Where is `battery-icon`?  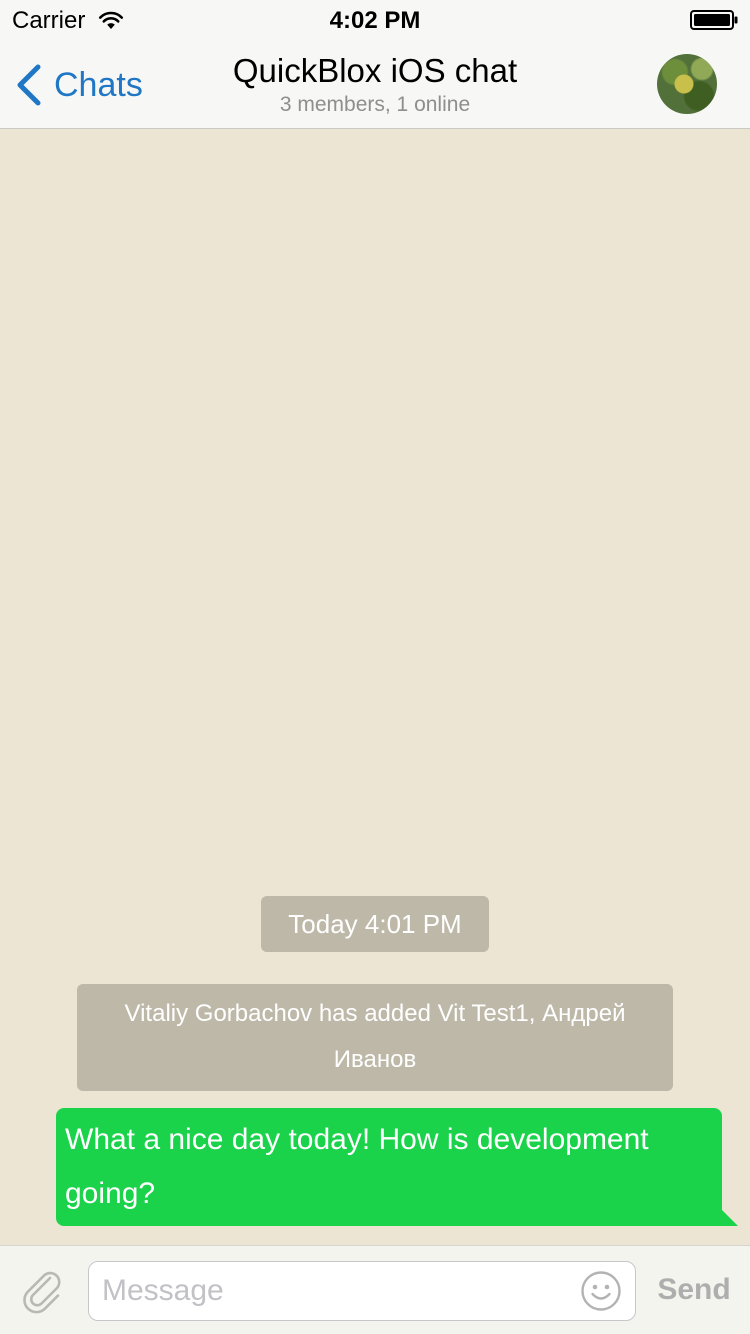
battery-icon is located at coordinates (714, 20).